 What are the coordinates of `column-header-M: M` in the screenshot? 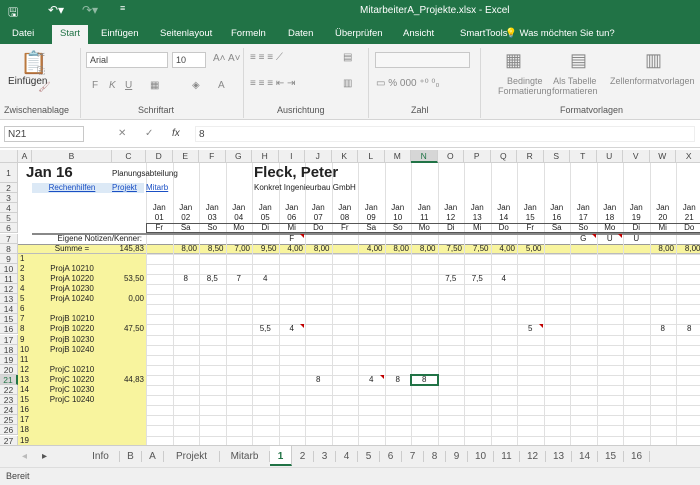 It's located at (397, 156).